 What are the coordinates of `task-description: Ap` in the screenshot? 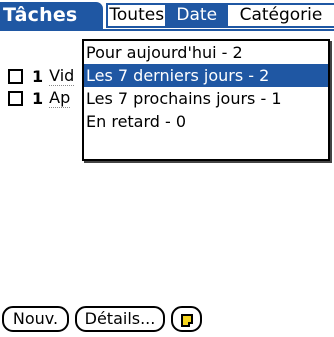 It's located at (60, 98).